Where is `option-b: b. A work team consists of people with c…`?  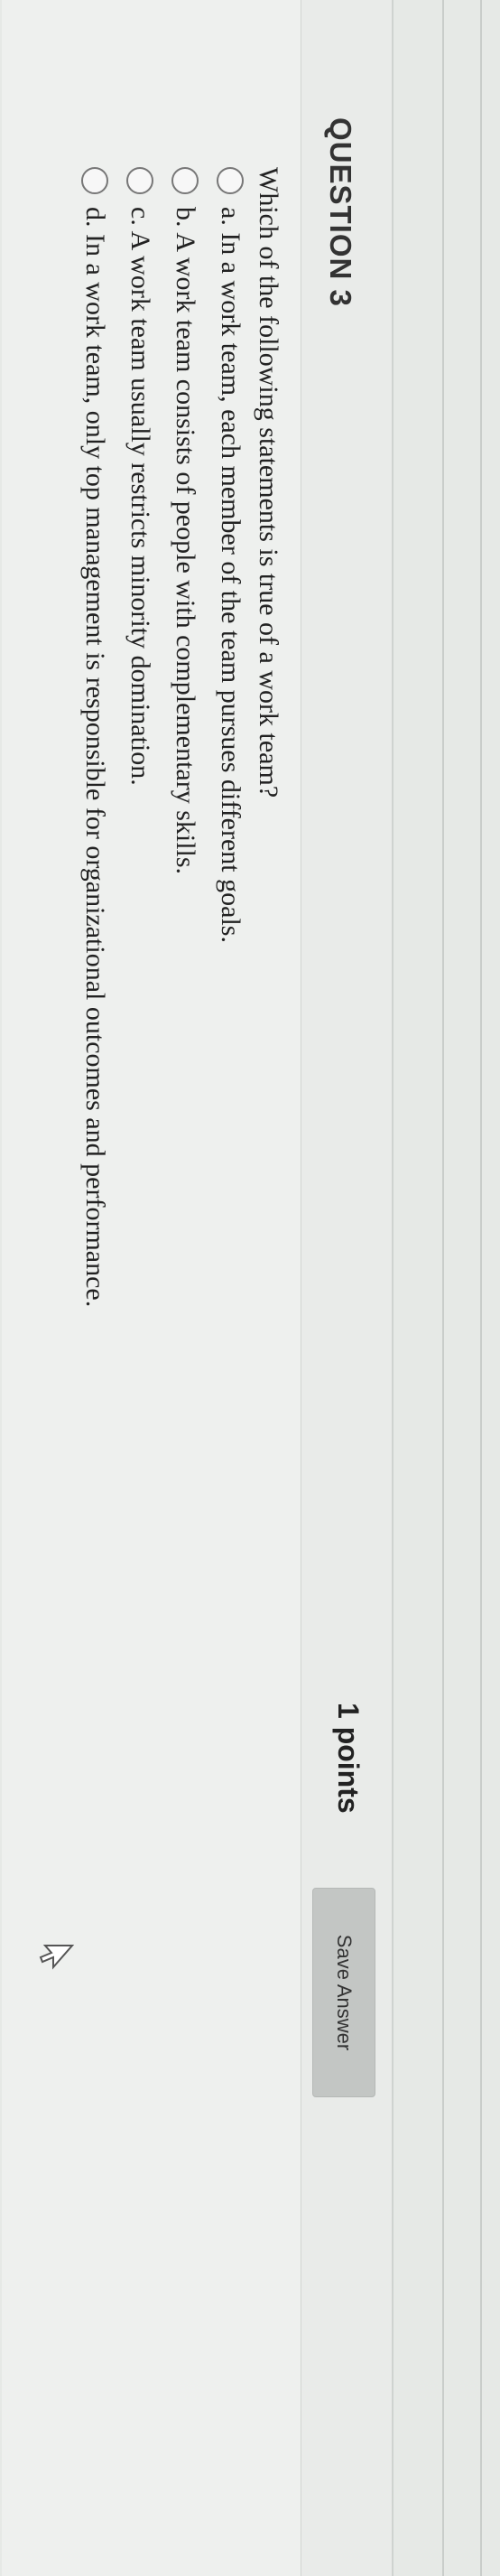
option-b: b. A work team consists of people with c… is located at coordinates (185, 521).